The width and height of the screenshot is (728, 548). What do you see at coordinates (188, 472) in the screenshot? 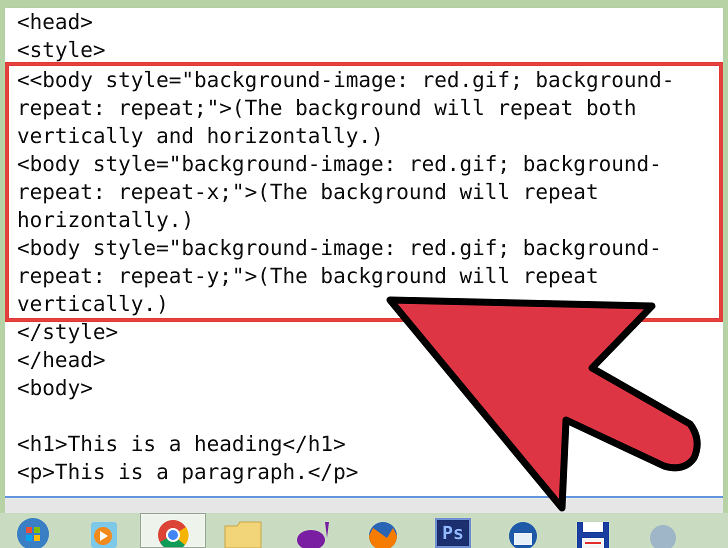
I see `code-line: <p>This is a paragraph.</p>` at bounding box center [188, 472].